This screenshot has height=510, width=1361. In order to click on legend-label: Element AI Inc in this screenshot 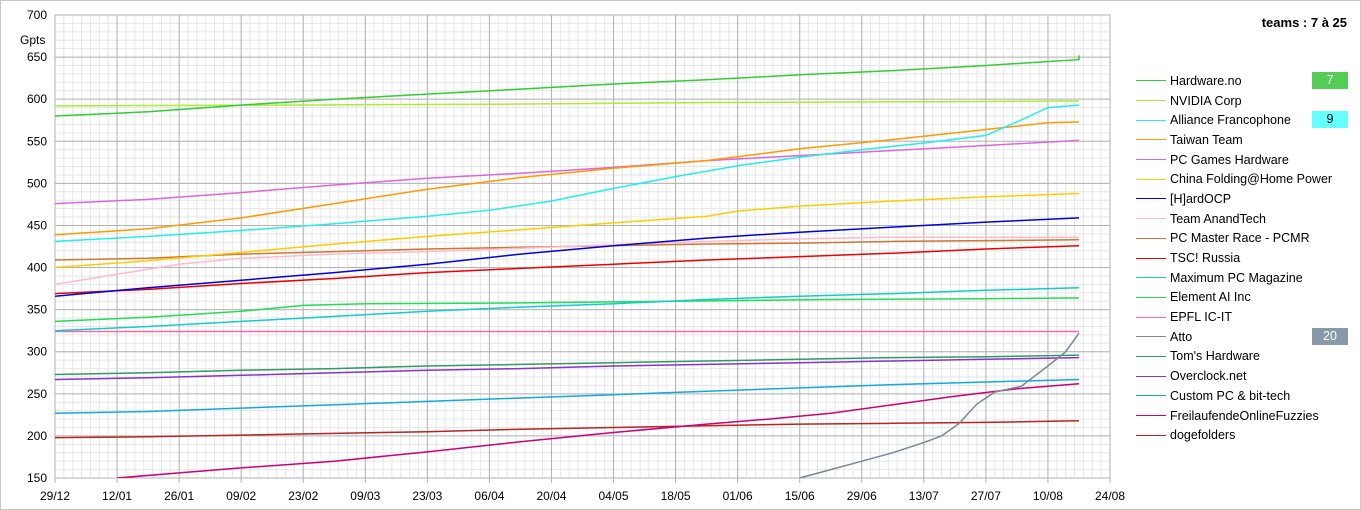, I will do `click(1210, 297)`.